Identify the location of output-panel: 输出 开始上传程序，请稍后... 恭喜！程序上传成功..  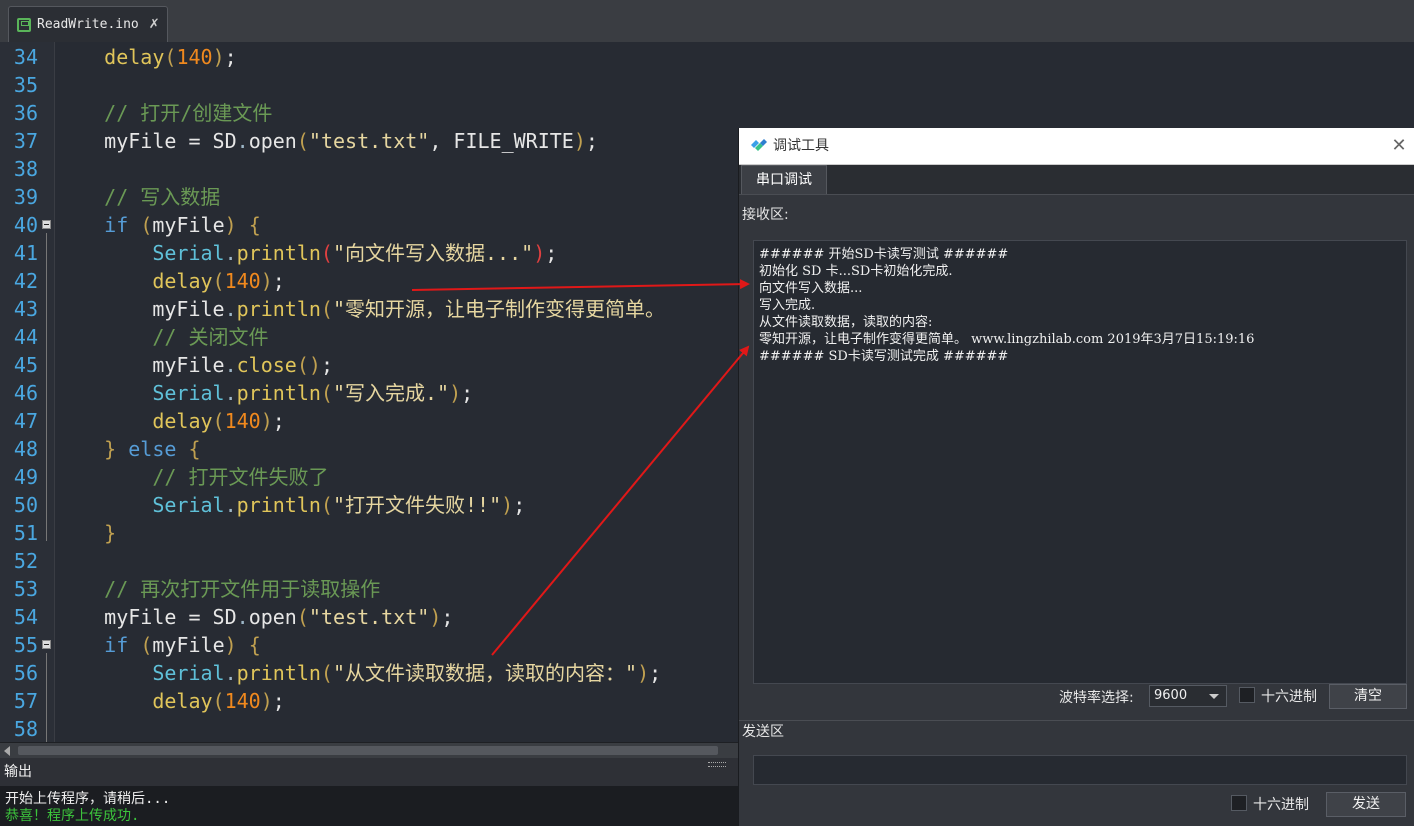
(369, 792).